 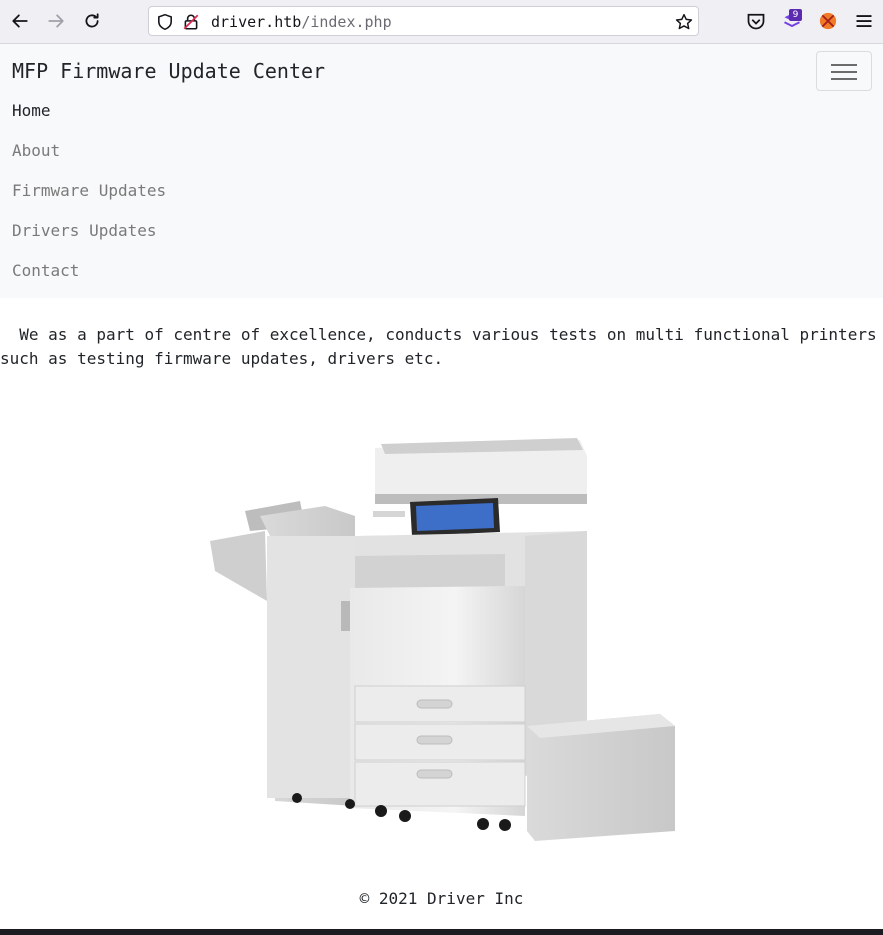 I want to click on nav-item-contact: Contact, so click(x=45, y=271).